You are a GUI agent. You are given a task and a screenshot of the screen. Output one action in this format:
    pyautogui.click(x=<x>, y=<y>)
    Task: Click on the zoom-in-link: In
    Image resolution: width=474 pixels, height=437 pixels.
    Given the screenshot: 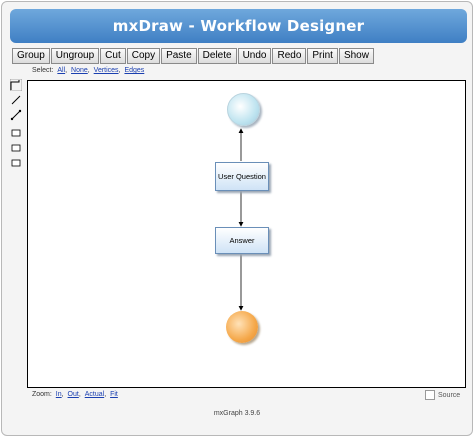 What is the action you would take?
    pyautogui.click(x=59, y=394)
    